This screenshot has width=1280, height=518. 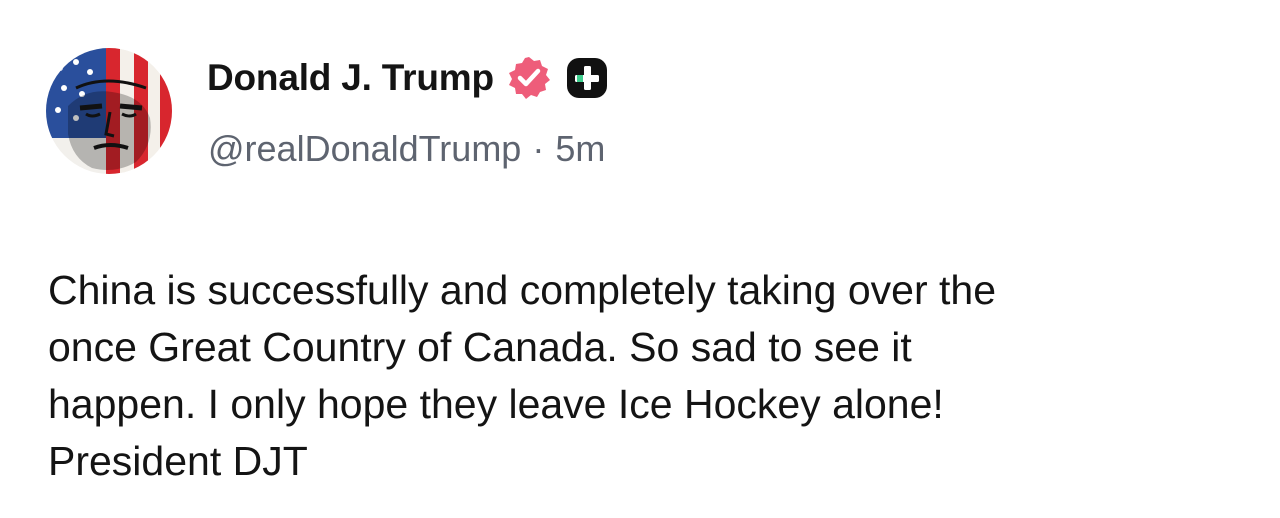 I want to click on verified-badge-icon, so click(x=529, y=78).